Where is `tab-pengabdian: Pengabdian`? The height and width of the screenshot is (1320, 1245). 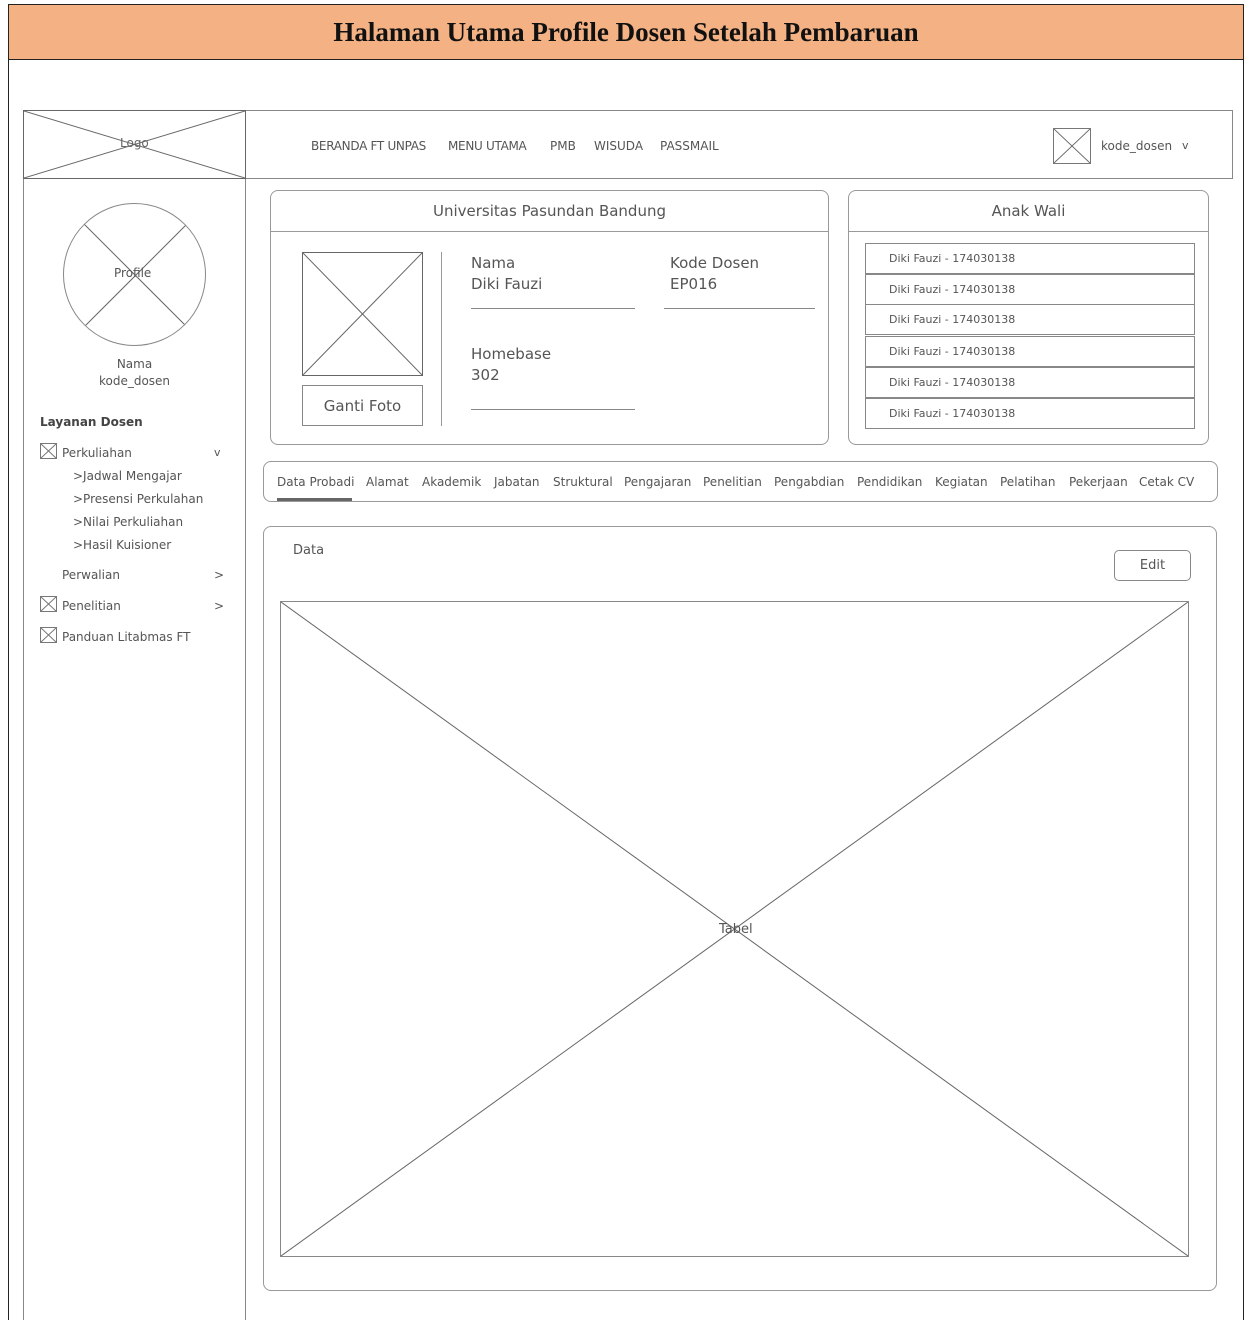 tab-pengabdian: Pengabdian is located at coordinates (809, 482).